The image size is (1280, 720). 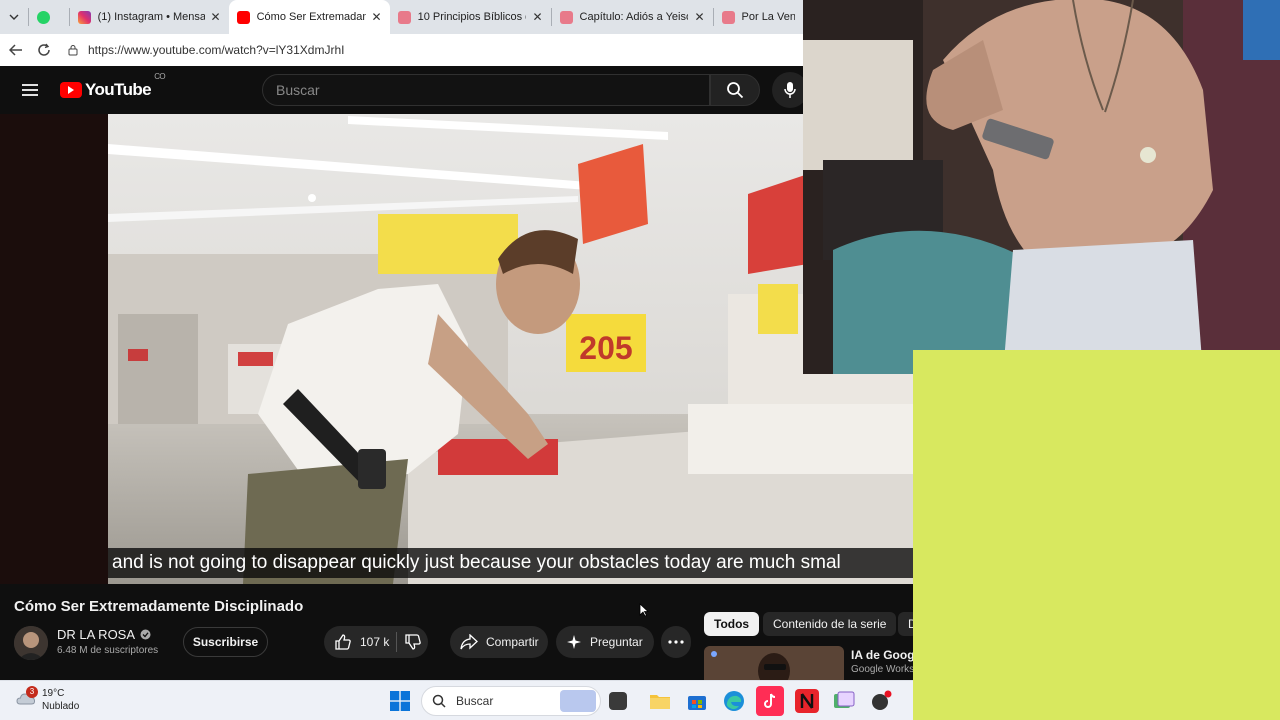 What do you see at coordinates (48, 699) in the screenshot?
I see `weather-widget: 3 19°C Nublado` at bounding box center [48, 699].